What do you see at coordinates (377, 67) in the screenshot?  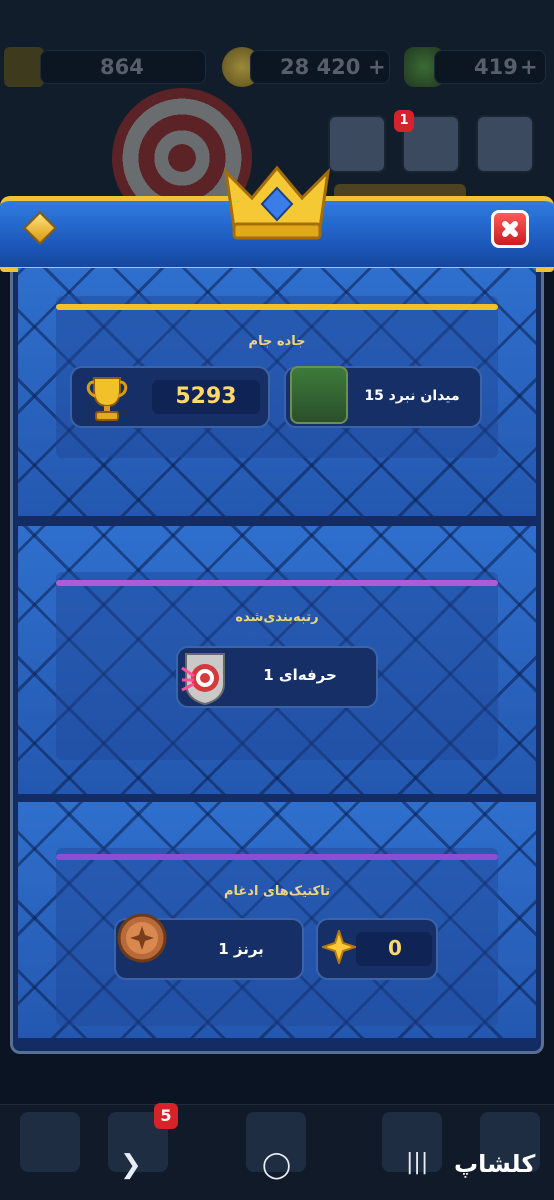 I see `gold-plus-icon: +` at bounding box center [377, 67].